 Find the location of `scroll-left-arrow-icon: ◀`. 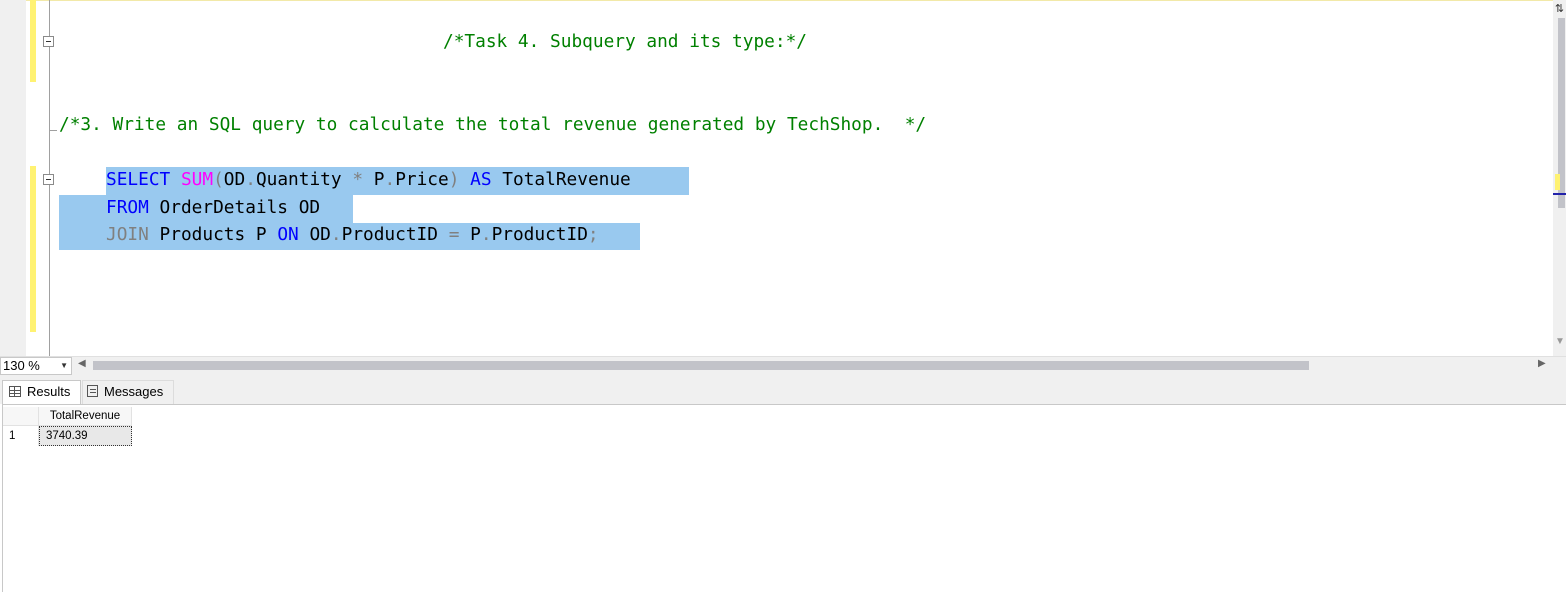

scroll-left-arrow-icon: ◀ is located at coordinates (82, 363).